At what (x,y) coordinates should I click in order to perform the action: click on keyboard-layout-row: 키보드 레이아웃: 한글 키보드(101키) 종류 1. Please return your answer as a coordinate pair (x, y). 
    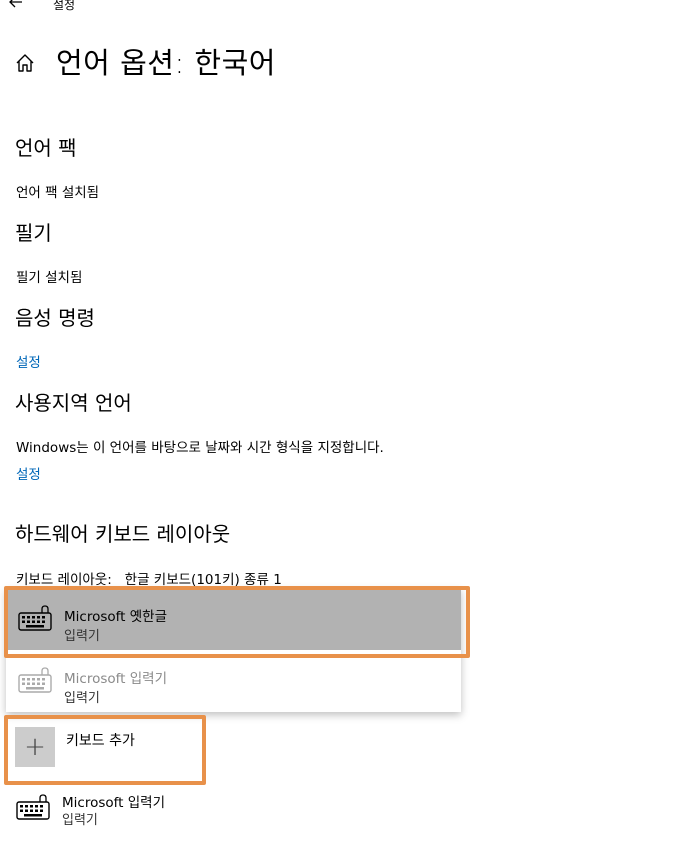
    Looking at the image, I should click on (149, 578).